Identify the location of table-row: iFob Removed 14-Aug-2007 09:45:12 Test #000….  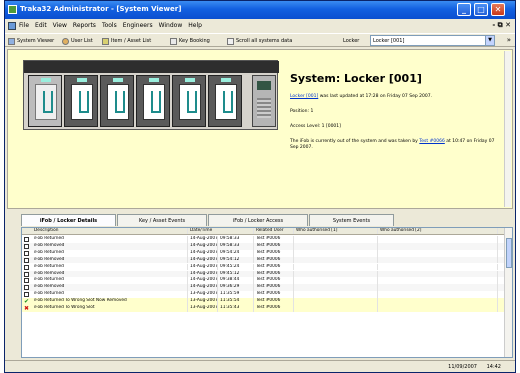
(264, 274).